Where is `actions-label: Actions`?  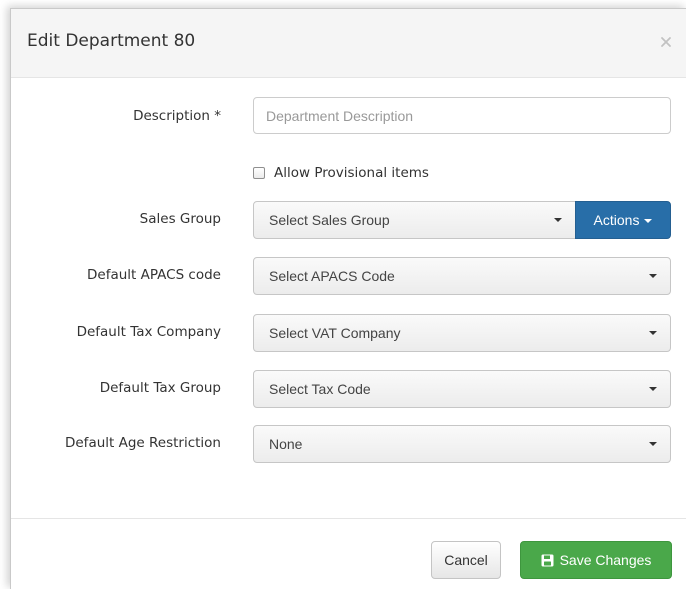 actions-label: Actions is located at coordinates (616, 220).